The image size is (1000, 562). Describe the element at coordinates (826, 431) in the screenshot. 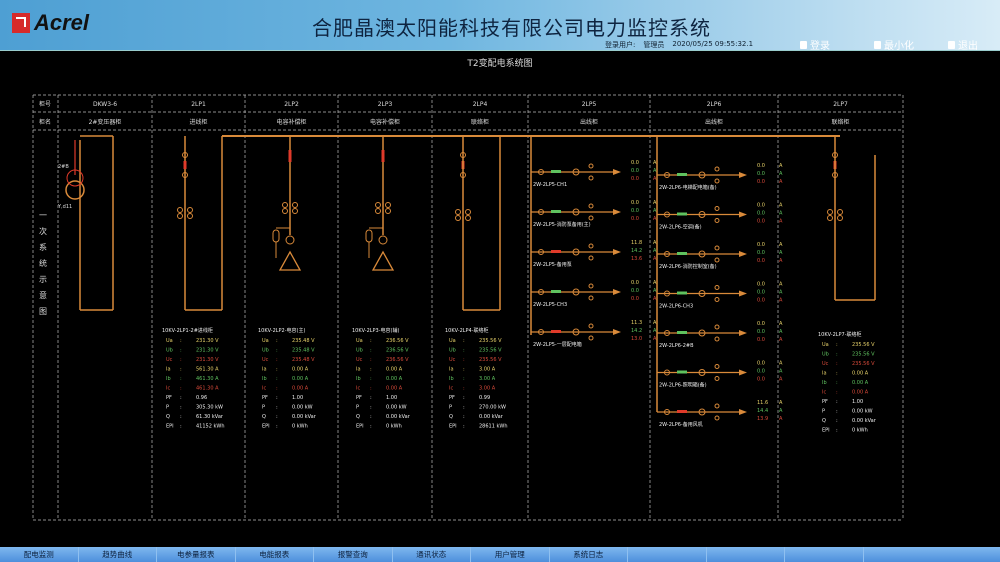

I see `meter-param-label: EPI` at that location.